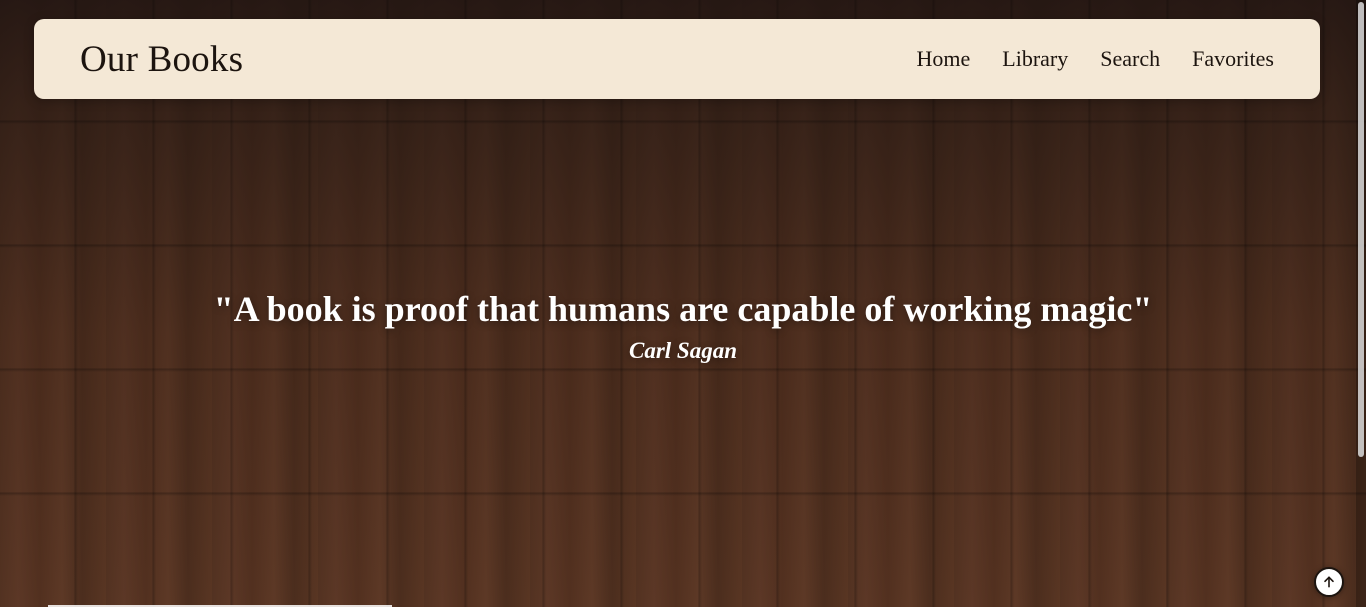 The height and width of the screenshot is (607, 1366). Describe the element at coordinates (1361, 229) in the screenshot. I see `scrollbar-thumb` at that location.